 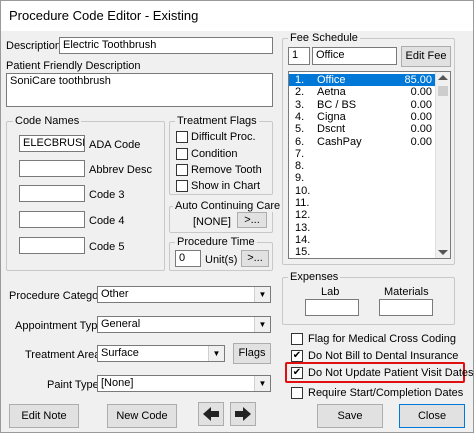 I want to click on new-code-button: New Code, so click(x=142, y=416).